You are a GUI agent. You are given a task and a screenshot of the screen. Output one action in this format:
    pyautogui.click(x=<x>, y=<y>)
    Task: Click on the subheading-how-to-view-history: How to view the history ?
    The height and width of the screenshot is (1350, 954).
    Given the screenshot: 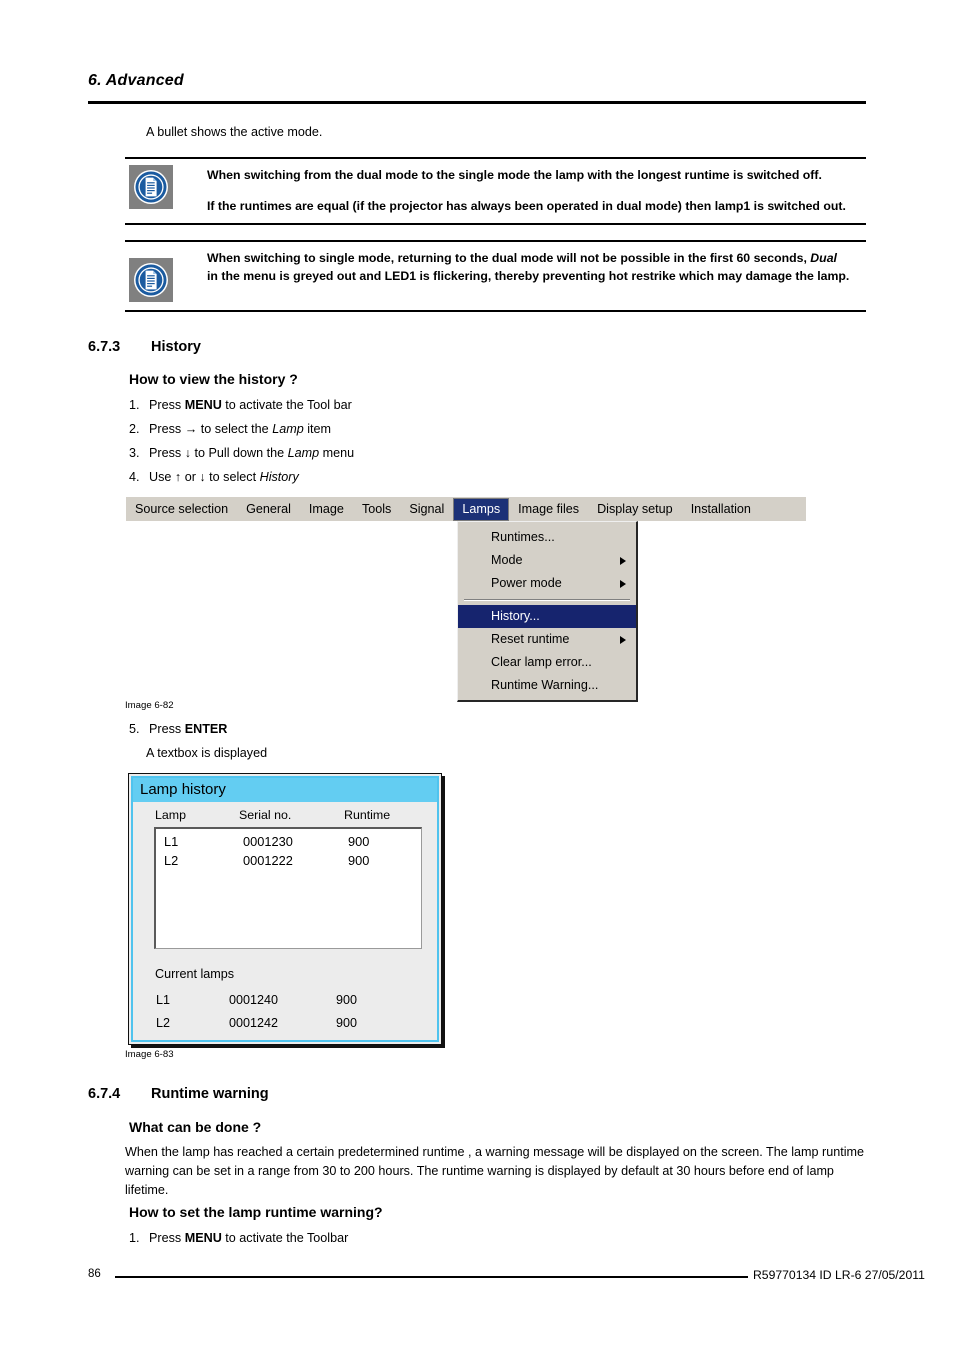 What is the action you would take?
    pyautogui.click(x=213, y=379)
    